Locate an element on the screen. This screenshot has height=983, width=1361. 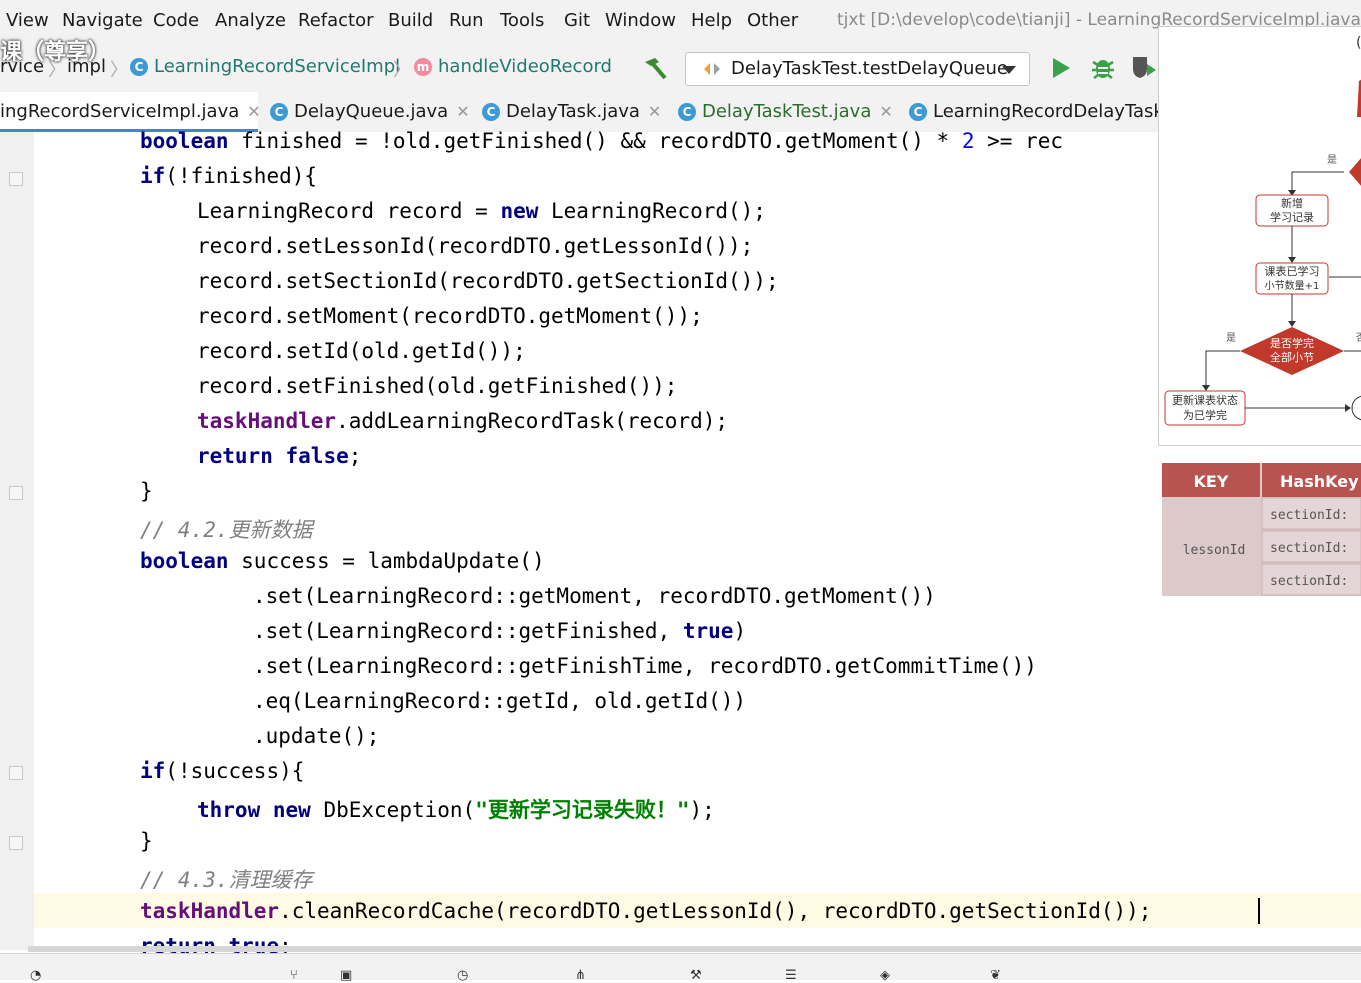
test-class-icon: C is located at coordinates (687, 112).